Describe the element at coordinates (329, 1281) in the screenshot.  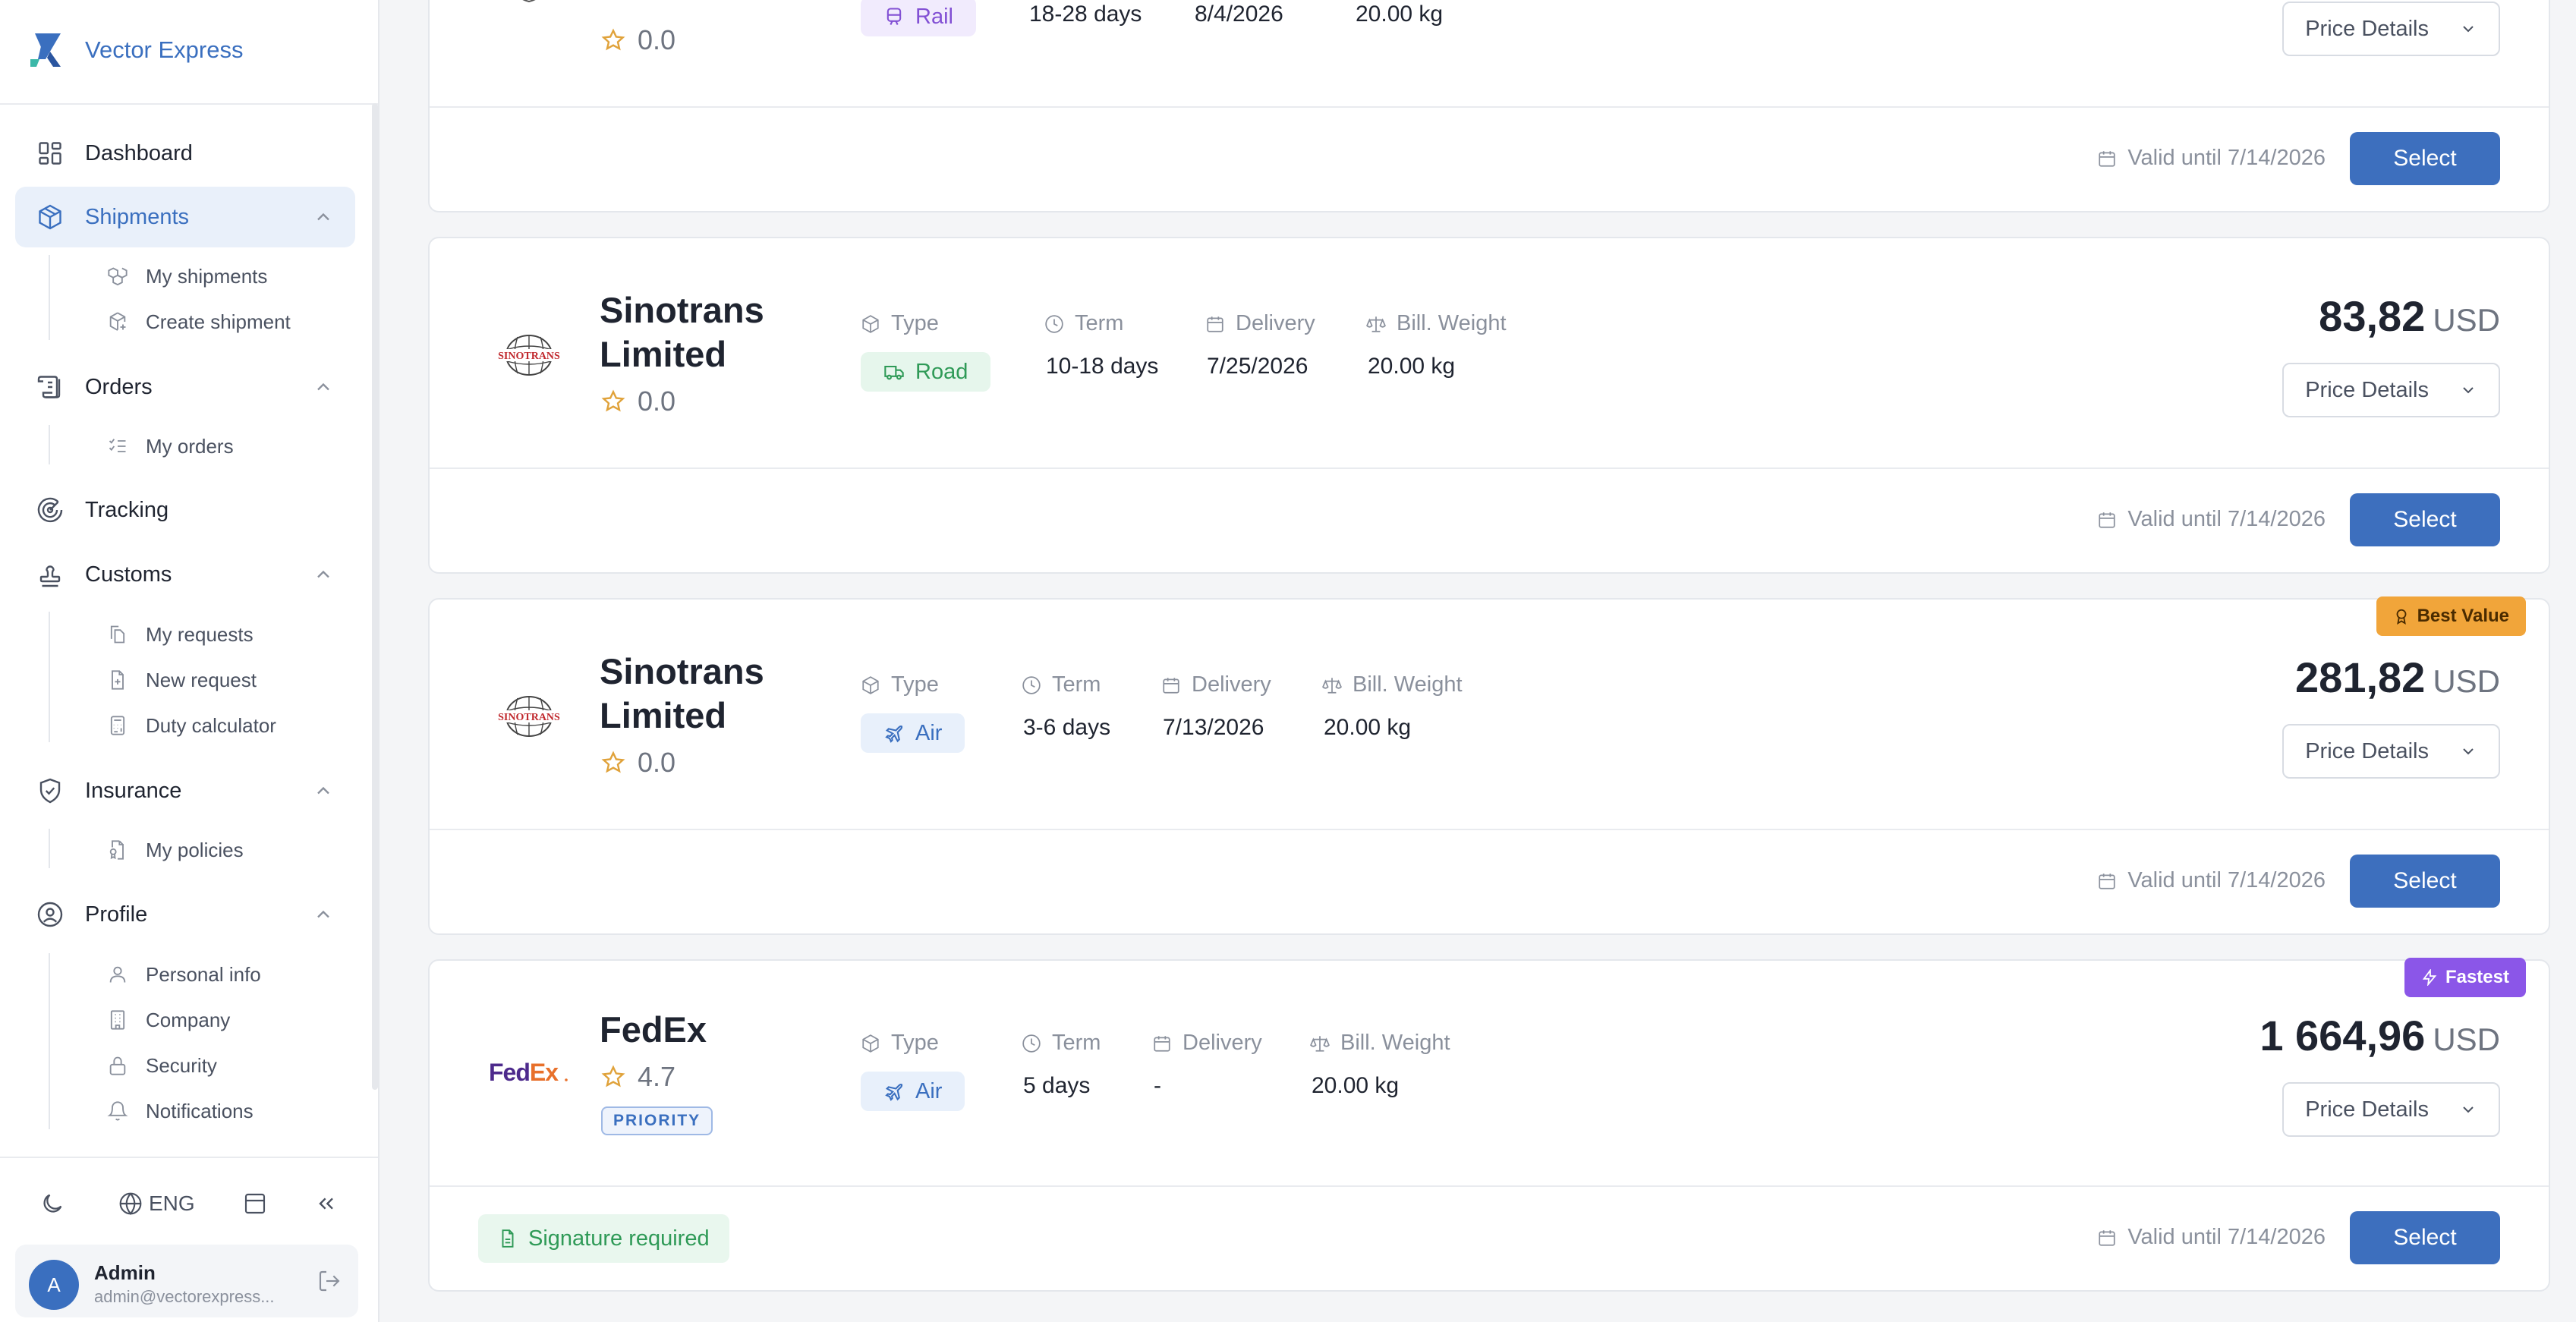
I see `logout-icon` at that location.